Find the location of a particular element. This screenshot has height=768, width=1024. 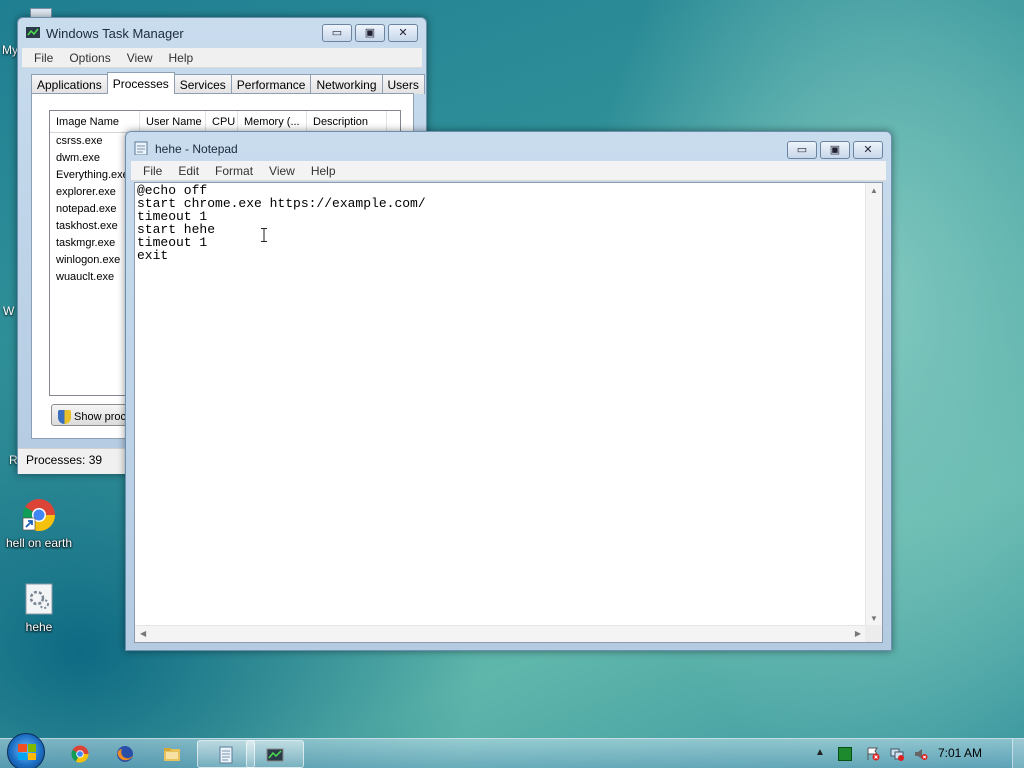

desktop-icon-hell-on-earth: hell on earth is located at coordinates (39, 524).